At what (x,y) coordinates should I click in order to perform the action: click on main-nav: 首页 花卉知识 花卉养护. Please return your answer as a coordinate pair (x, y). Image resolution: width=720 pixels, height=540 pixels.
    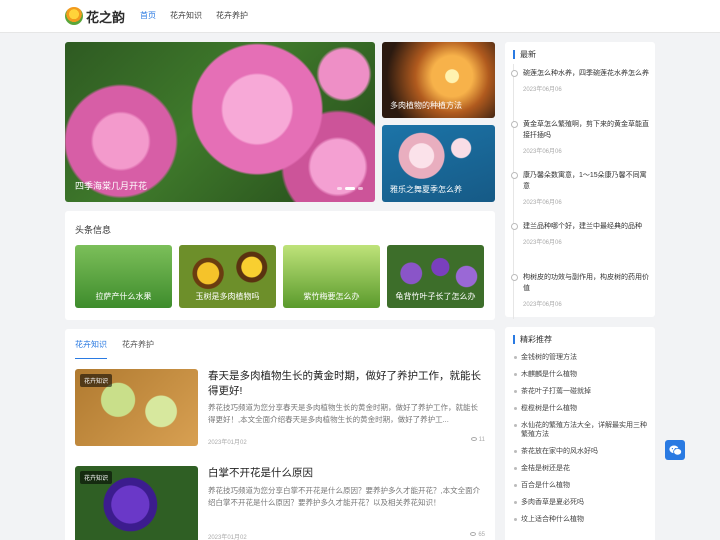
    Looking at the image, I should click on (201, 15).